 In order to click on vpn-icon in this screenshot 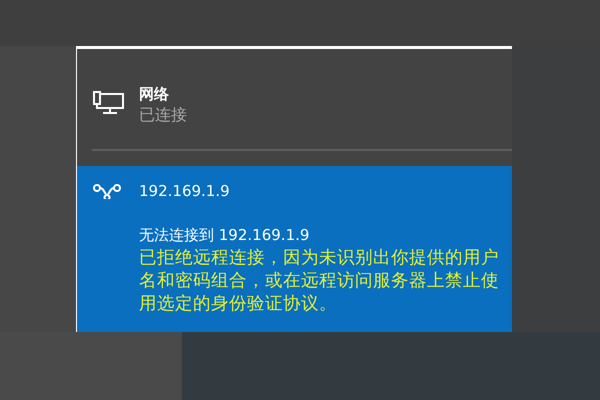, I will do `click(107, 191)`.